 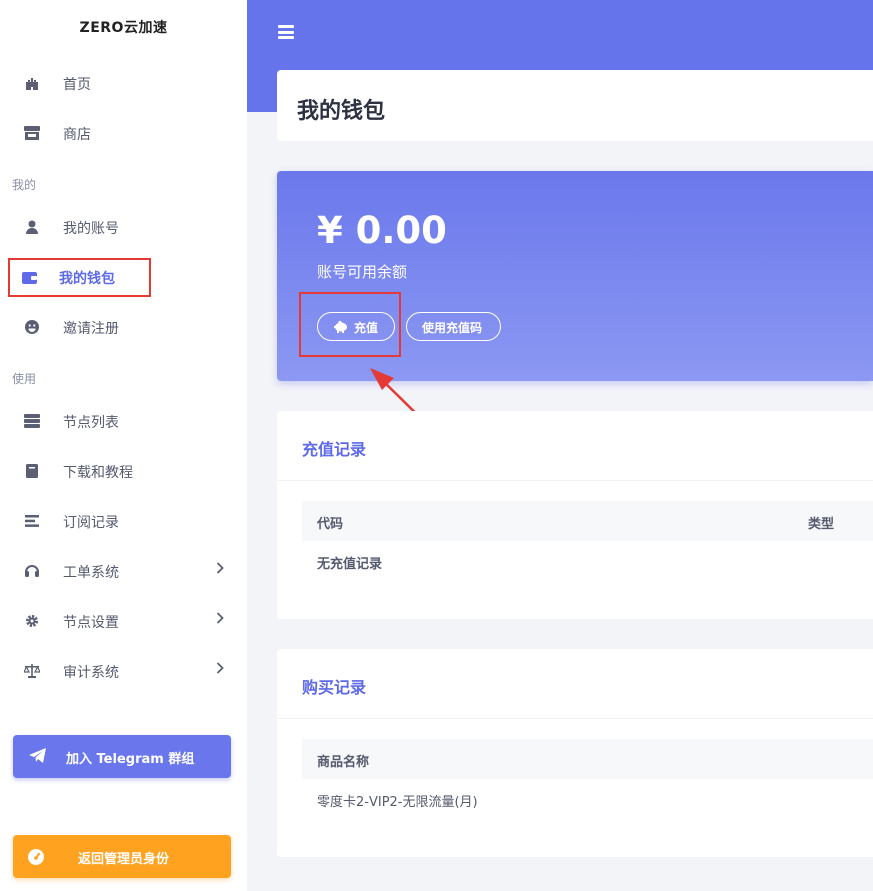 What do you see at coordinates (123, 571) in the screenshot?
I see `sidebar-item-tickets: 工单系统` at bounding box center [123, 571].